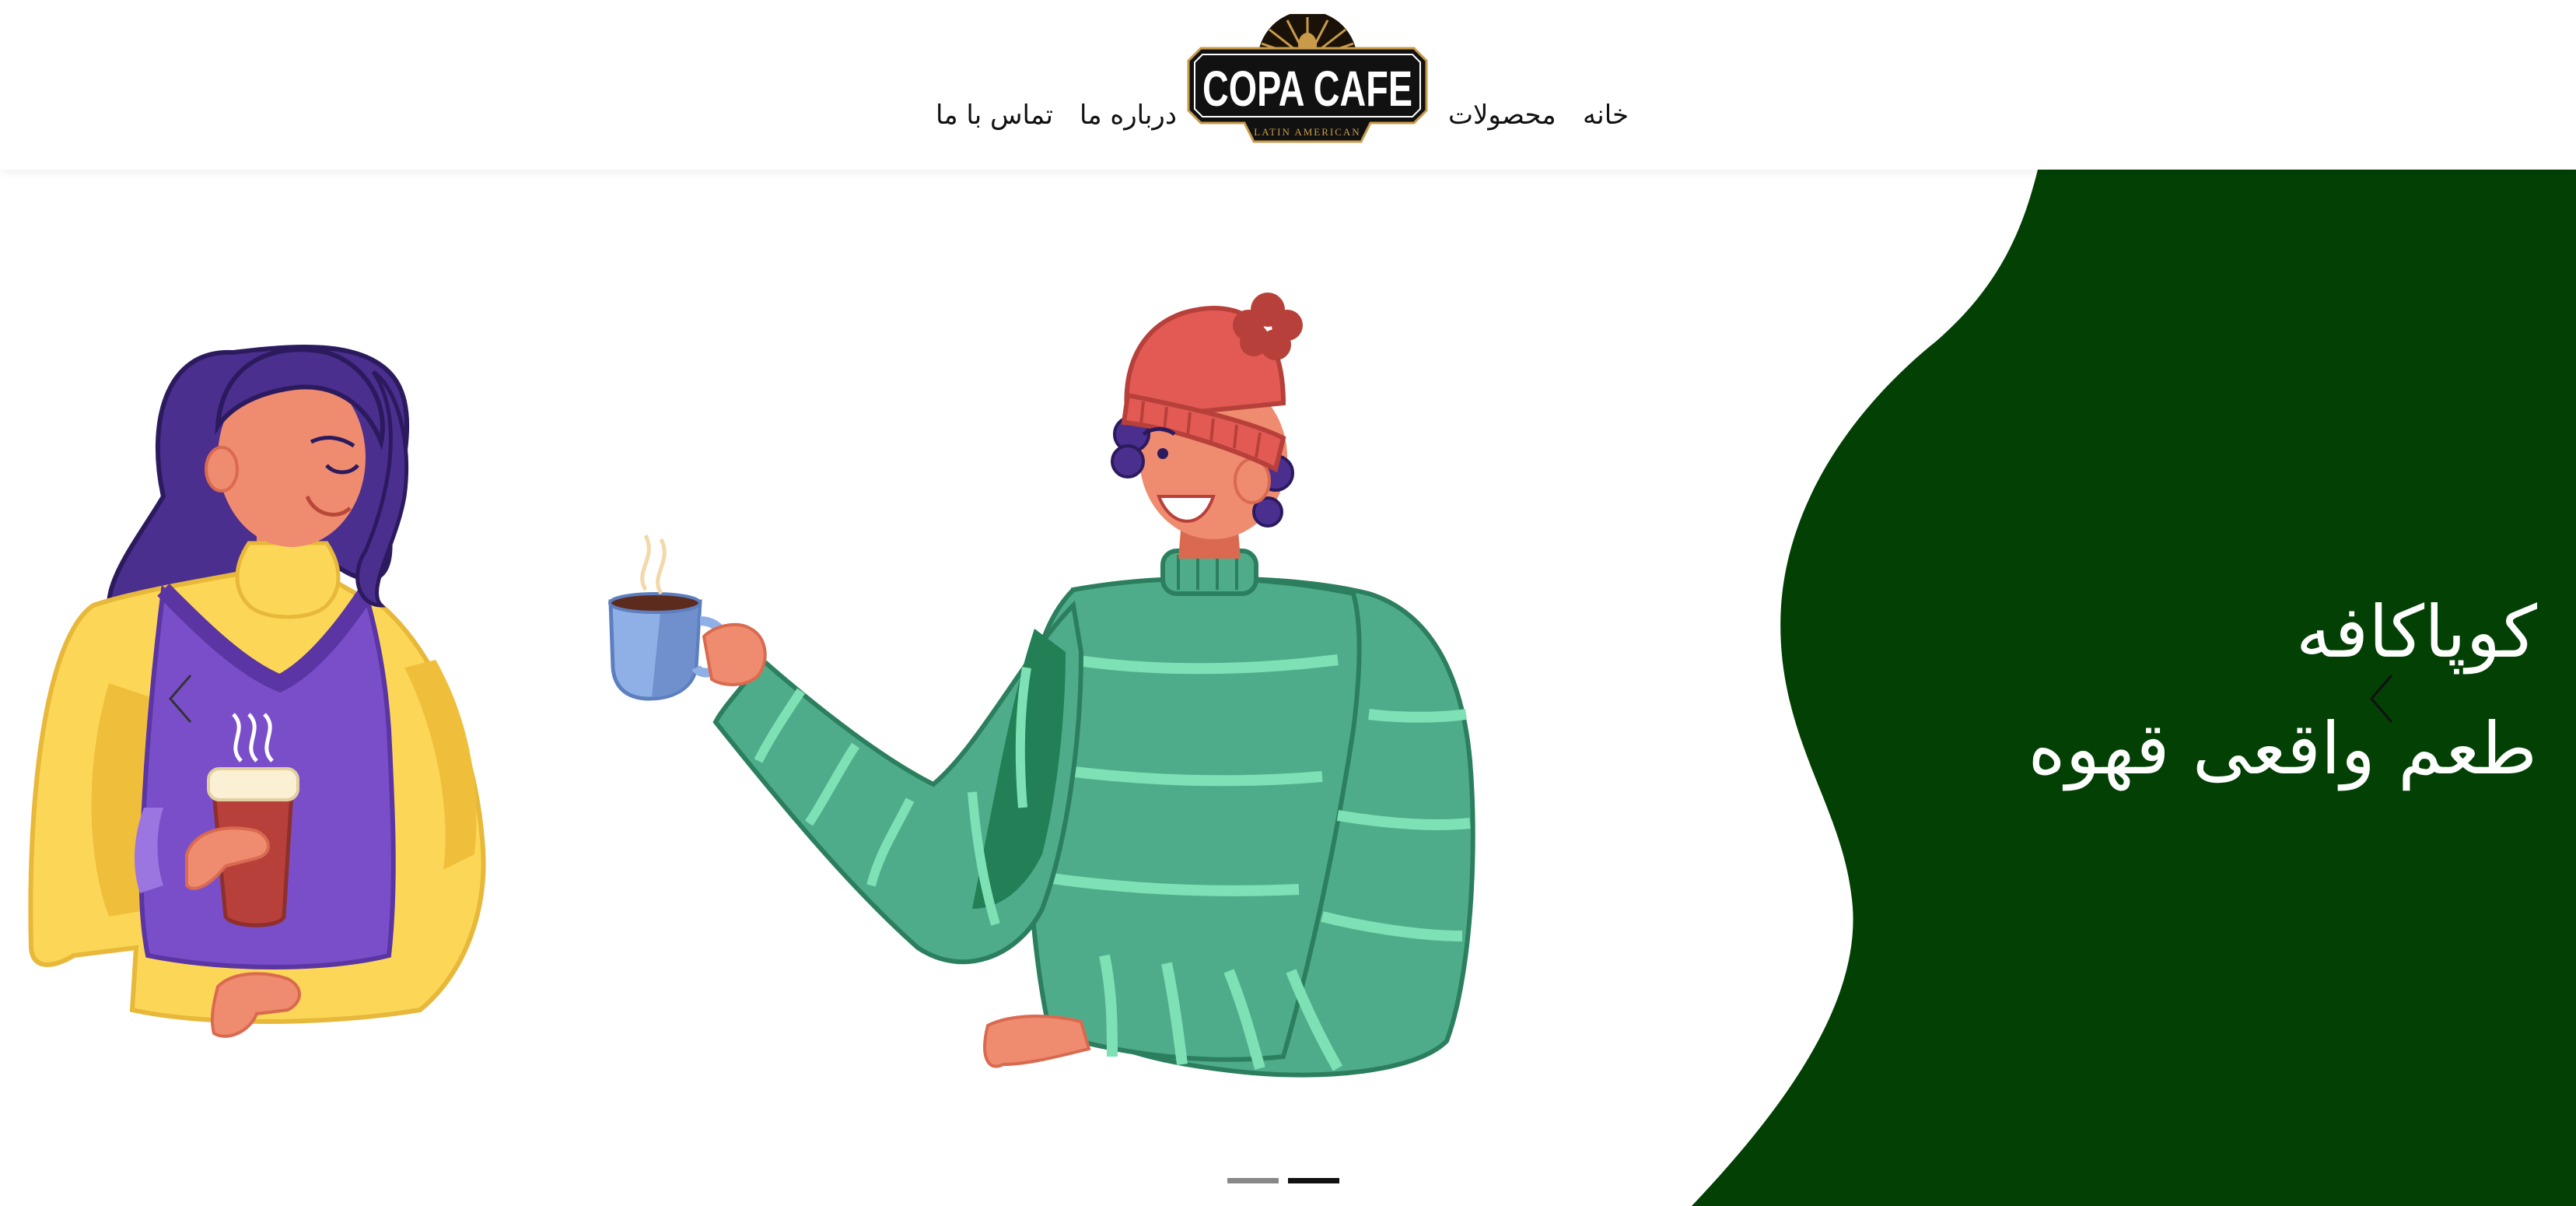 This screenshot has height=1206, width=2576. Describe the element at coordinates (1502, 115) in the screenshot. I see `nav-products-link: محصولات` at that location.